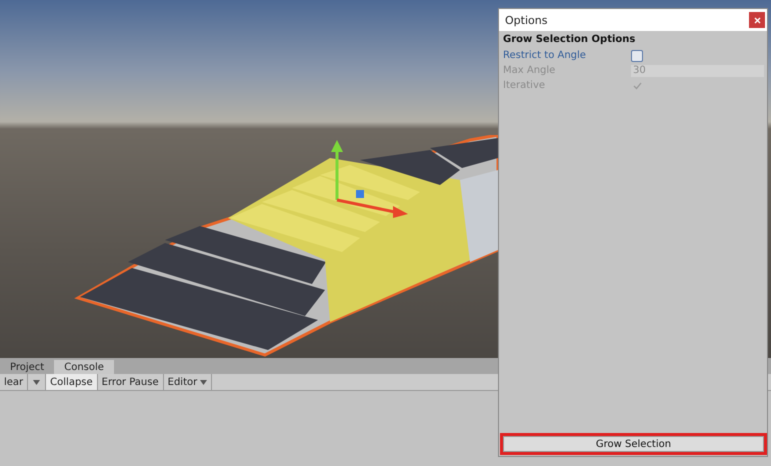 The image size is (771, 466). What do you see at coordinates (545, 55) in the screenshot?
I see `field-label: Restrict to Angle` at bounding box center [545, 55].